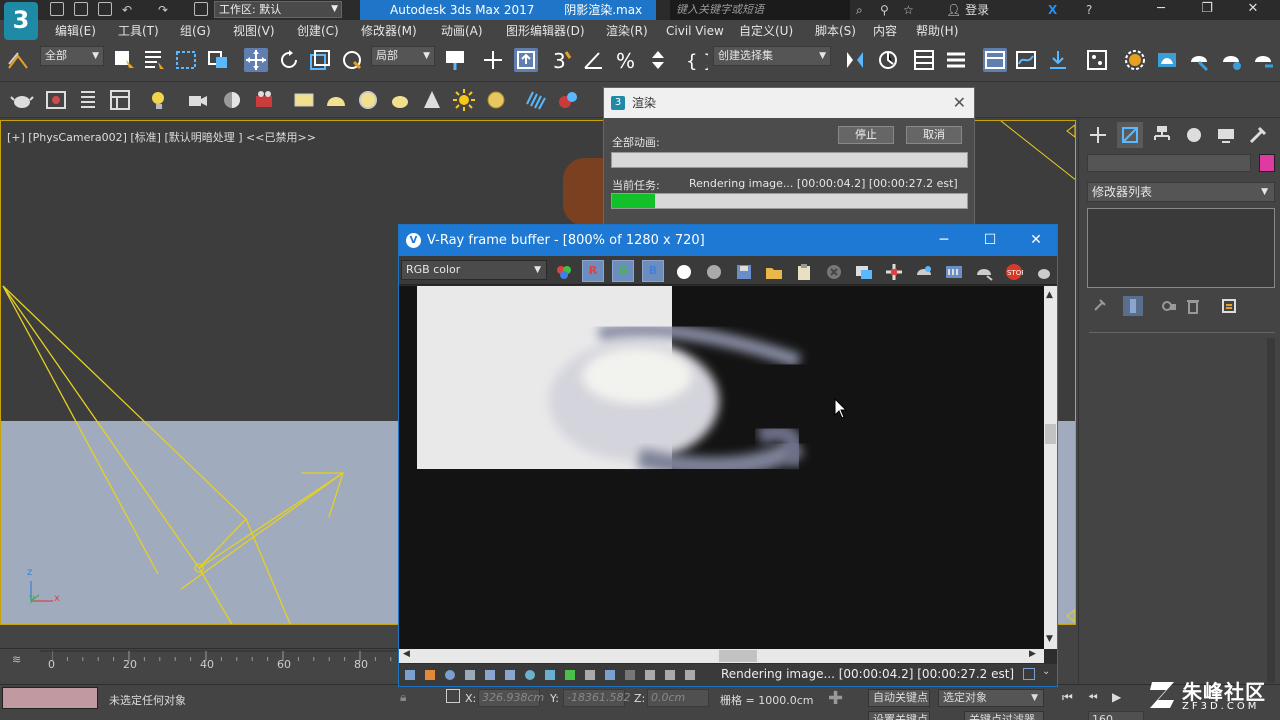 The width and height of the screenshot is (1280, 720). I want to click on maximize-button: ☐, so click(990, 240).